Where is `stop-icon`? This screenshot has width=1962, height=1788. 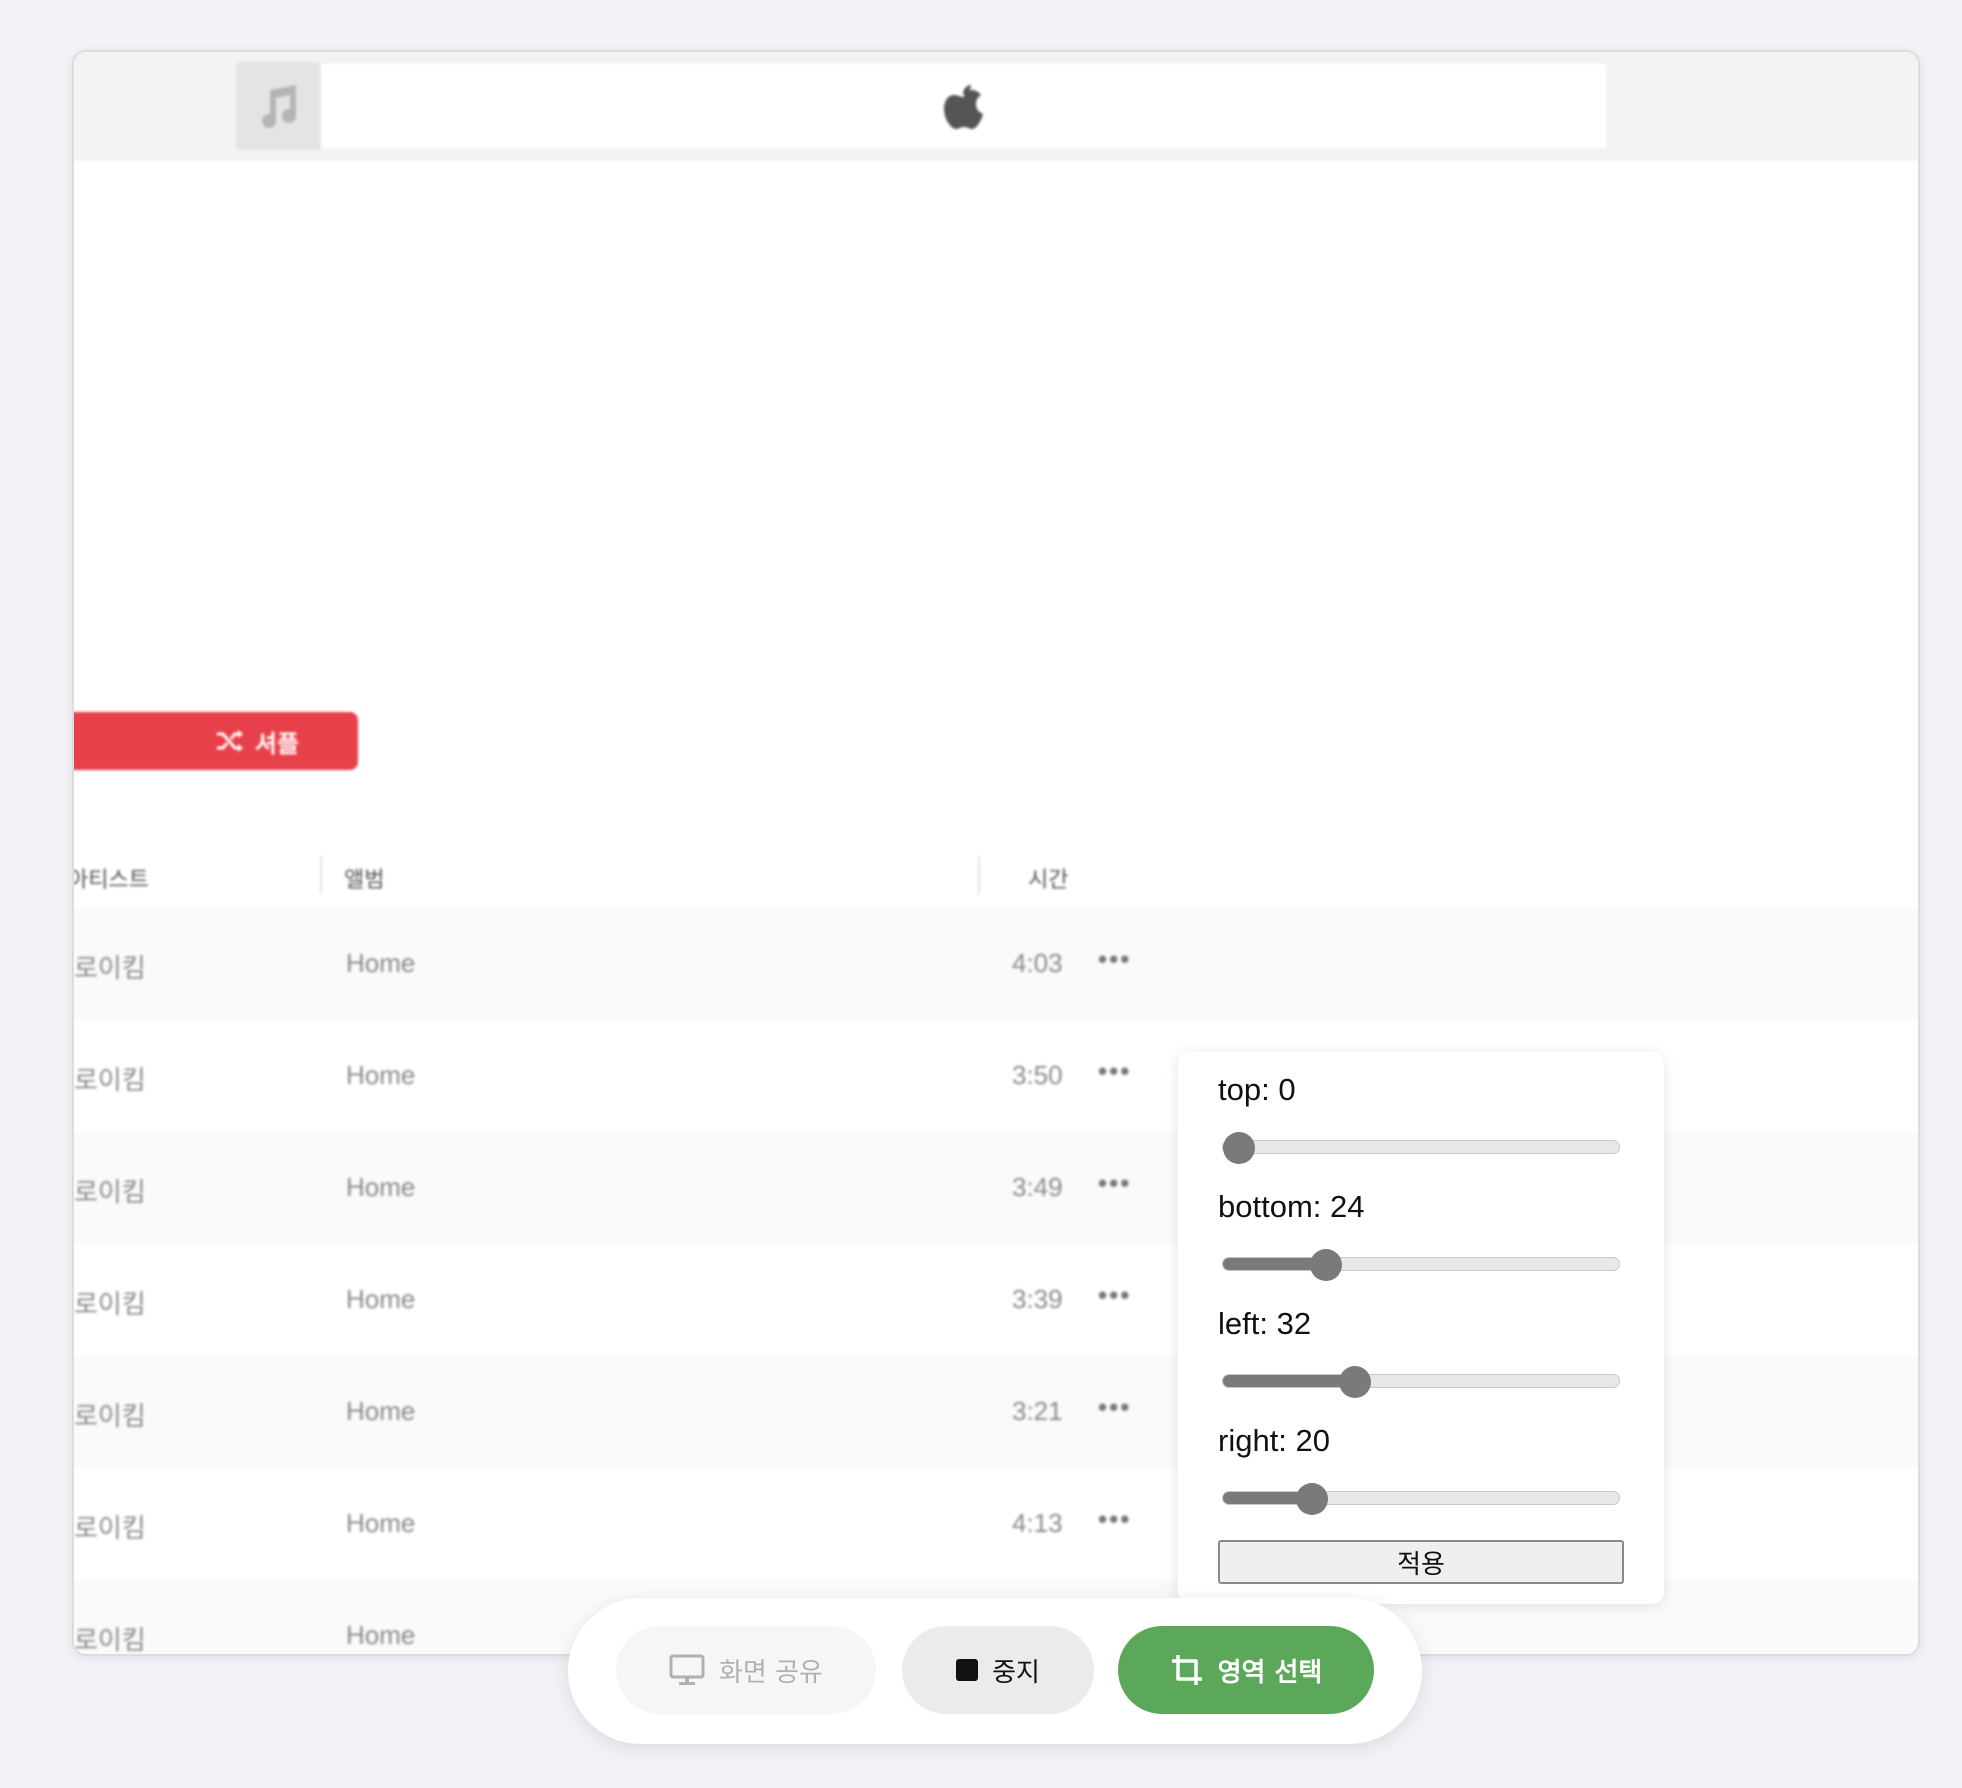
stop-icon is located at coordinates (967, 1670).